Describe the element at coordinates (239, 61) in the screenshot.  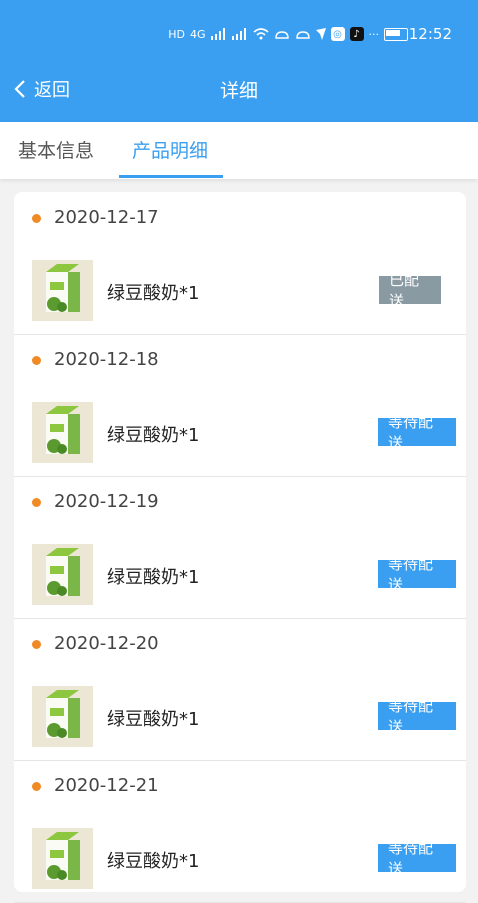
I see `app-header: HD 4G ◎ ♪ ··· 12:52 返回 详细` at that location.